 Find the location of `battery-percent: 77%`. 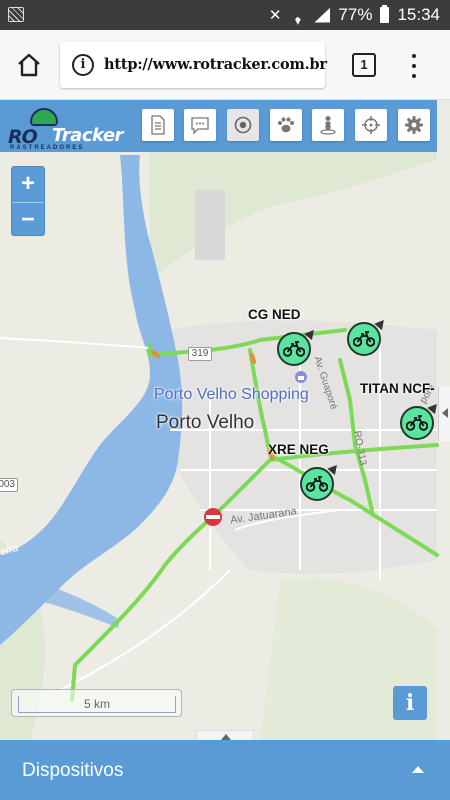

battery-percent: 77% is located at coordinates (355, 14).